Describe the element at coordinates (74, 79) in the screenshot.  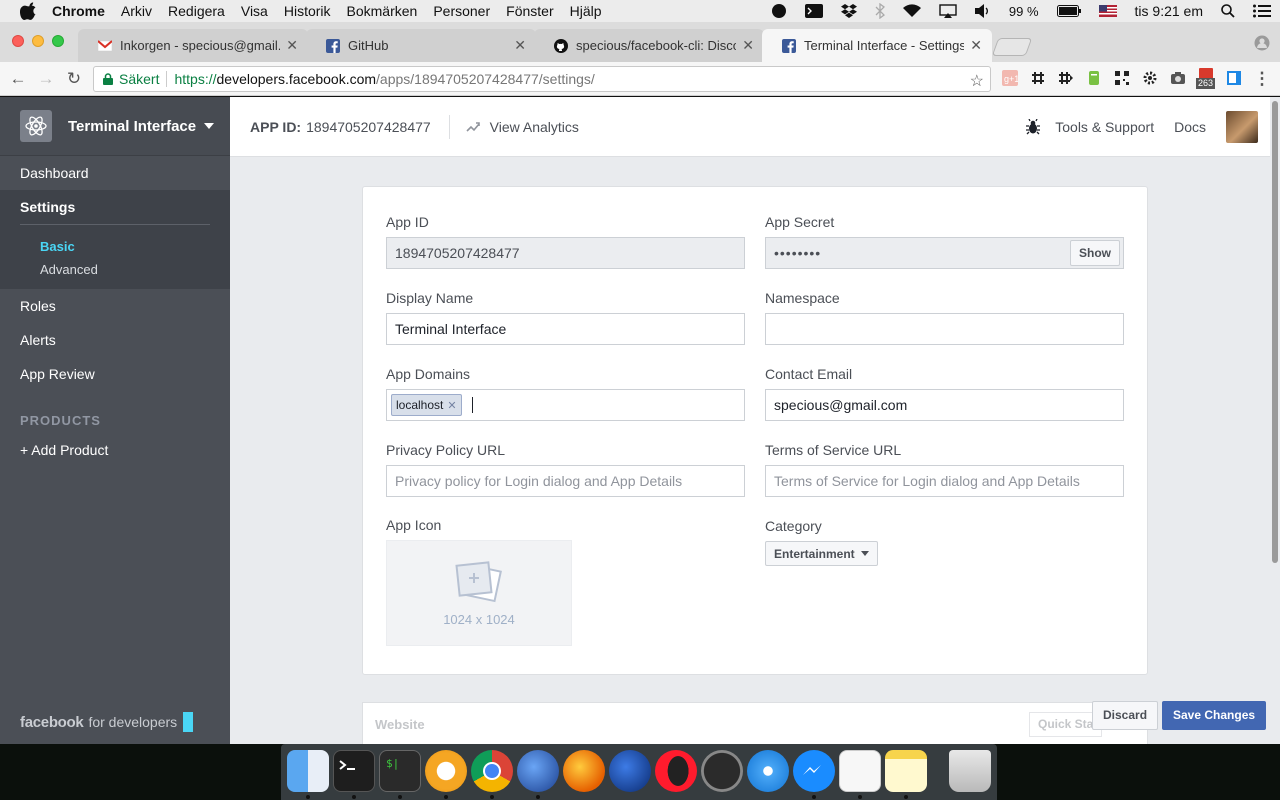
I see `reload-icon: ↻` at that location.